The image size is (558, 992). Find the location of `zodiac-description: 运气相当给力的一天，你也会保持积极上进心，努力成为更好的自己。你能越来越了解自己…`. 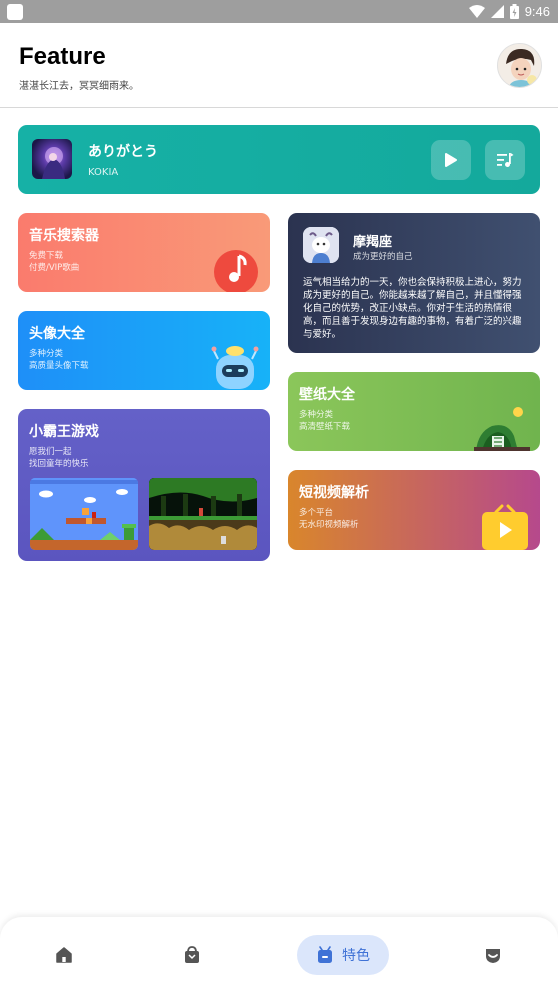

zodiac-description: 运气相当给力的一天，你也会保持积极上进心，努力成为更好的自己。你能越来越了解自己… is located at coordinates (412, 308).